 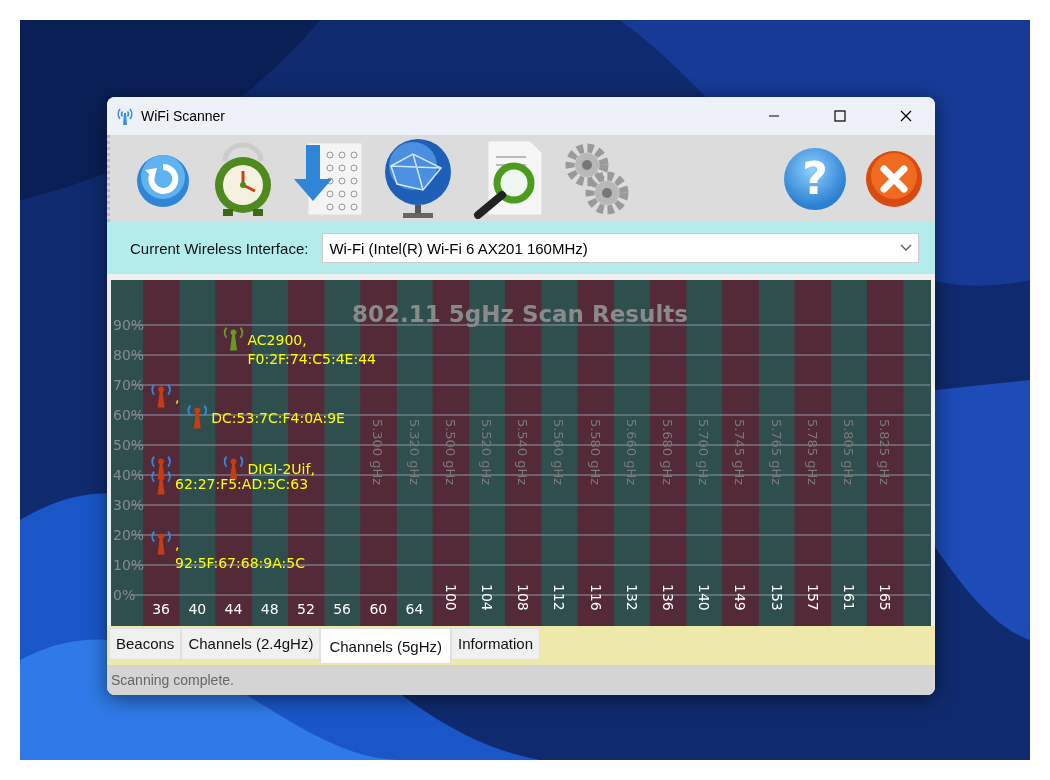 What do you see at coordinates (129, 535) in the screenshot?
I see `axis-label: 20%` at bounding box center [129, 535].